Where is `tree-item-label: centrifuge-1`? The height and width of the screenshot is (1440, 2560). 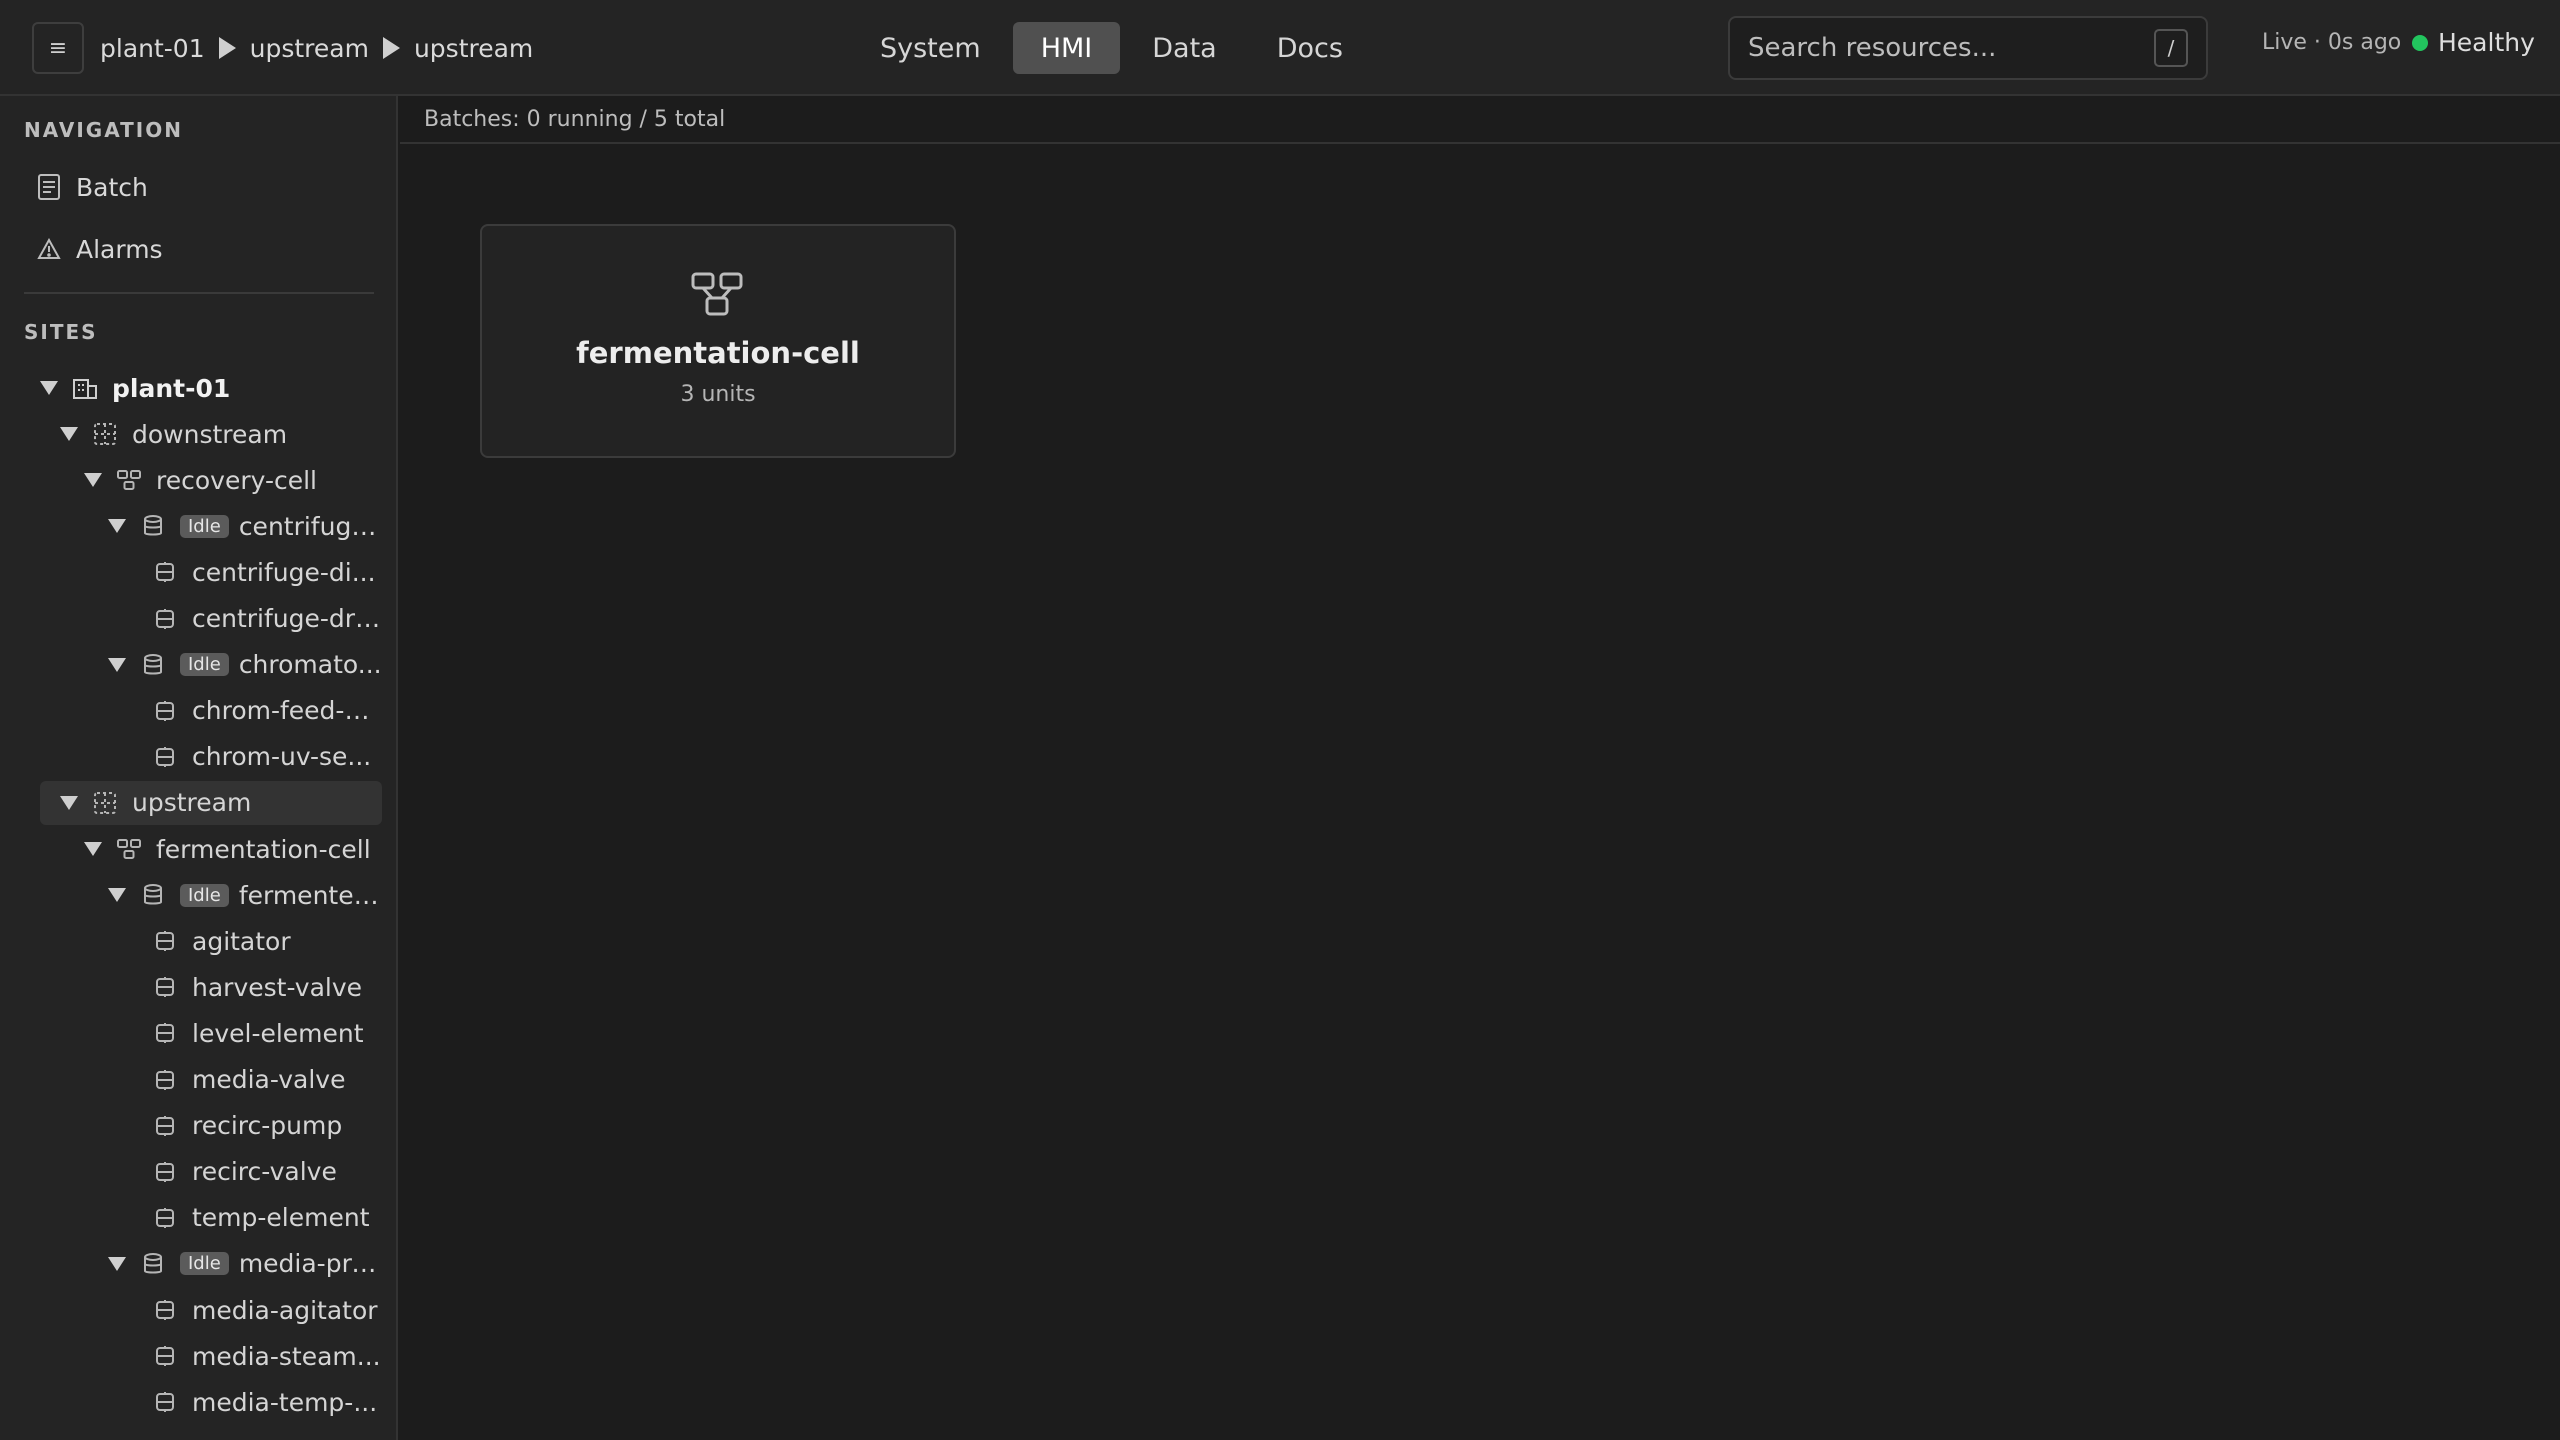 tree-item-label: centrifuge-1 is located at coordinates (310, 526).